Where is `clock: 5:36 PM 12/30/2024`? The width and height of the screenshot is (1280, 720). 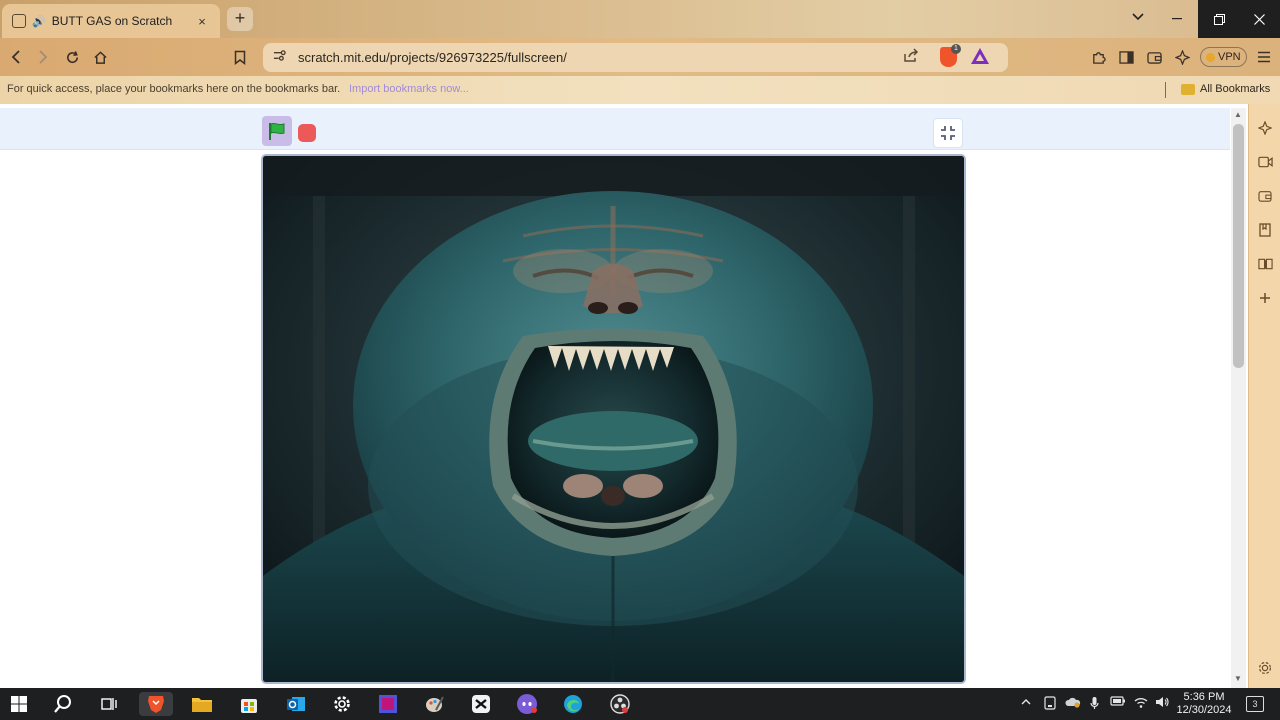
clock: 5:36 PM 12/30/2024 is located at coordinates (1204, 704).